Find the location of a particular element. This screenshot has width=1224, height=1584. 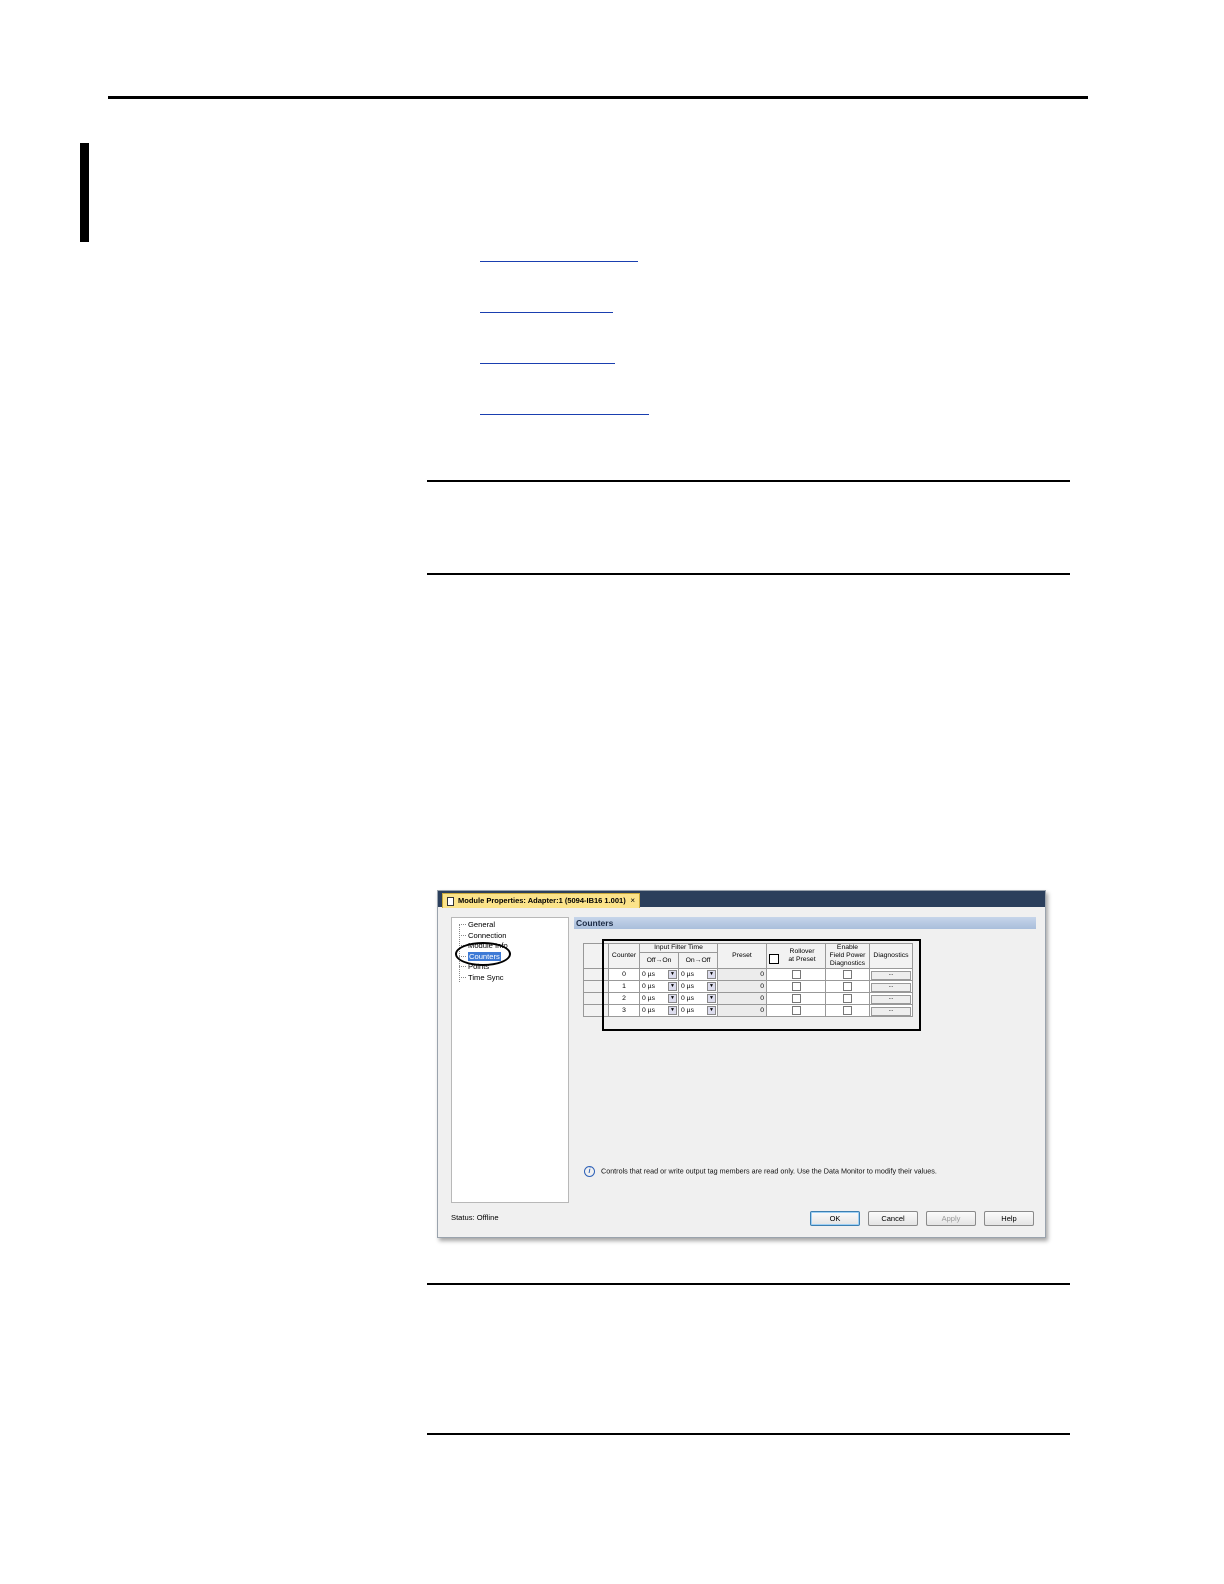

note2-bottom-rule is located at coordinates (748, 1434).